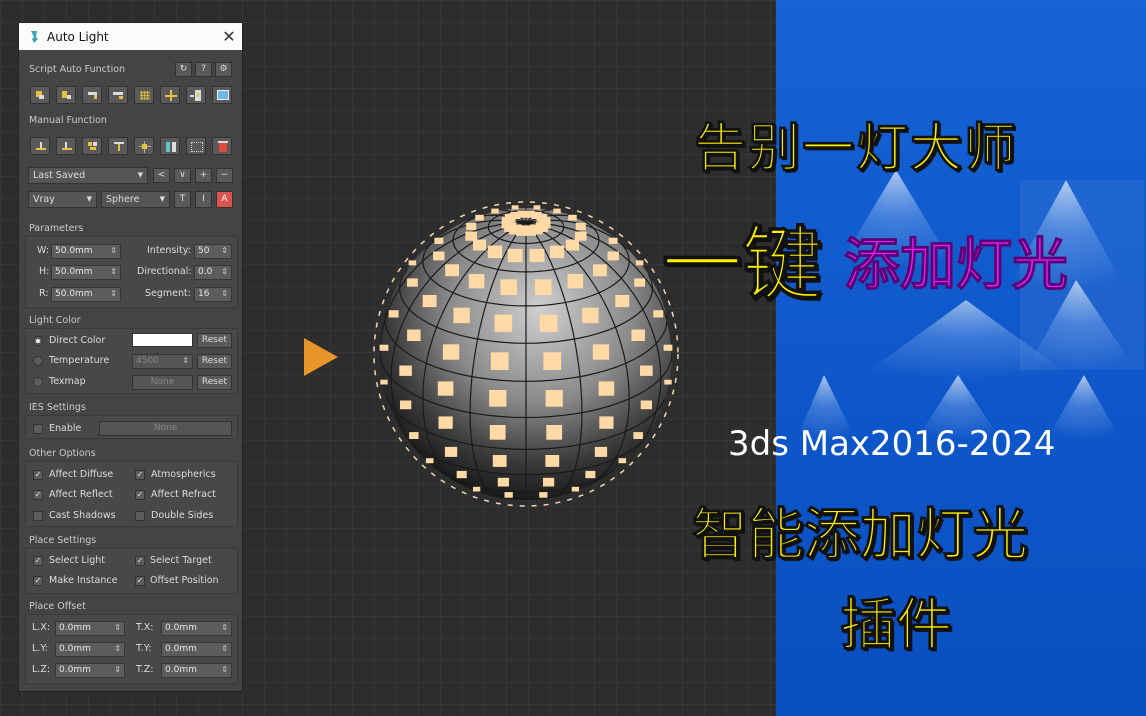  Describe the element at coordinates (203, 69) in the screenshot. I see `help-icon: ?` at that location.